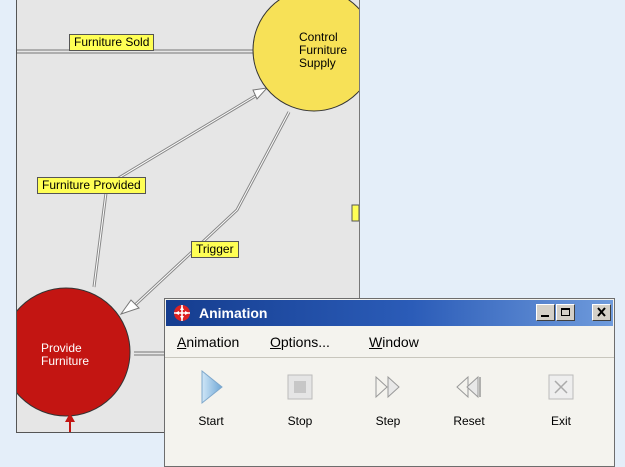 This screenshot has height=467, width=625. Describe the element at coordinates (300, 387) in the screenshot. I see `stop-icon` at that location.